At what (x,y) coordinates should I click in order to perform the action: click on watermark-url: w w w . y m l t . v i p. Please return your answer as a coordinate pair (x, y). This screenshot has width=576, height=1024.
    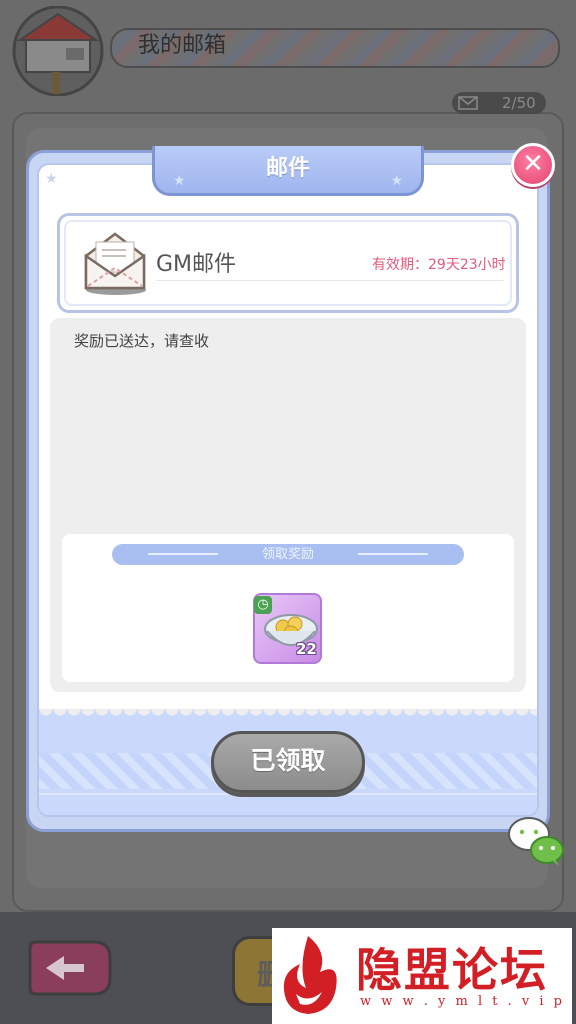
    Looking at the image, I should click on (462, 1001).